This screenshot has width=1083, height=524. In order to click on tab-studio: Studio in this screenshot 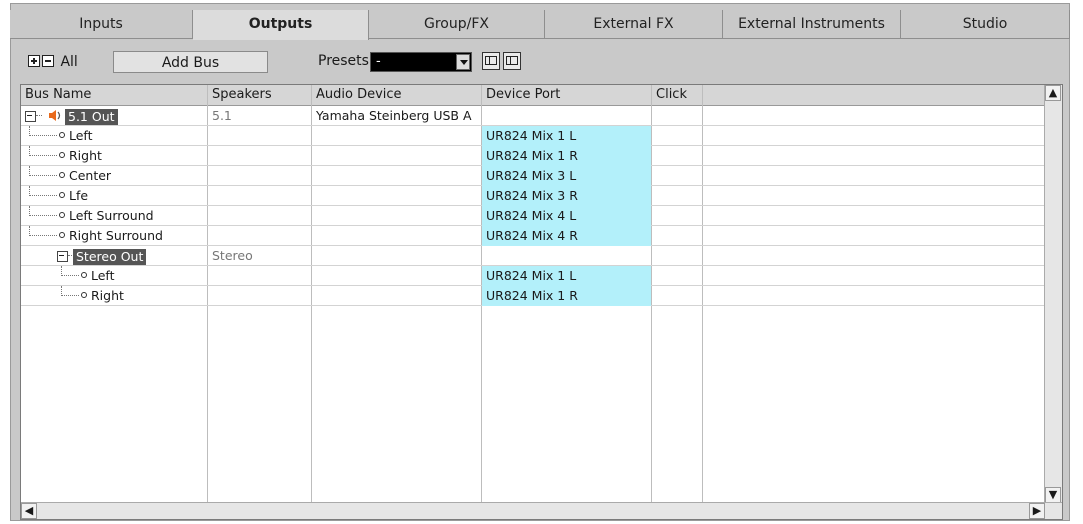, I will do `click(985, 24)`.